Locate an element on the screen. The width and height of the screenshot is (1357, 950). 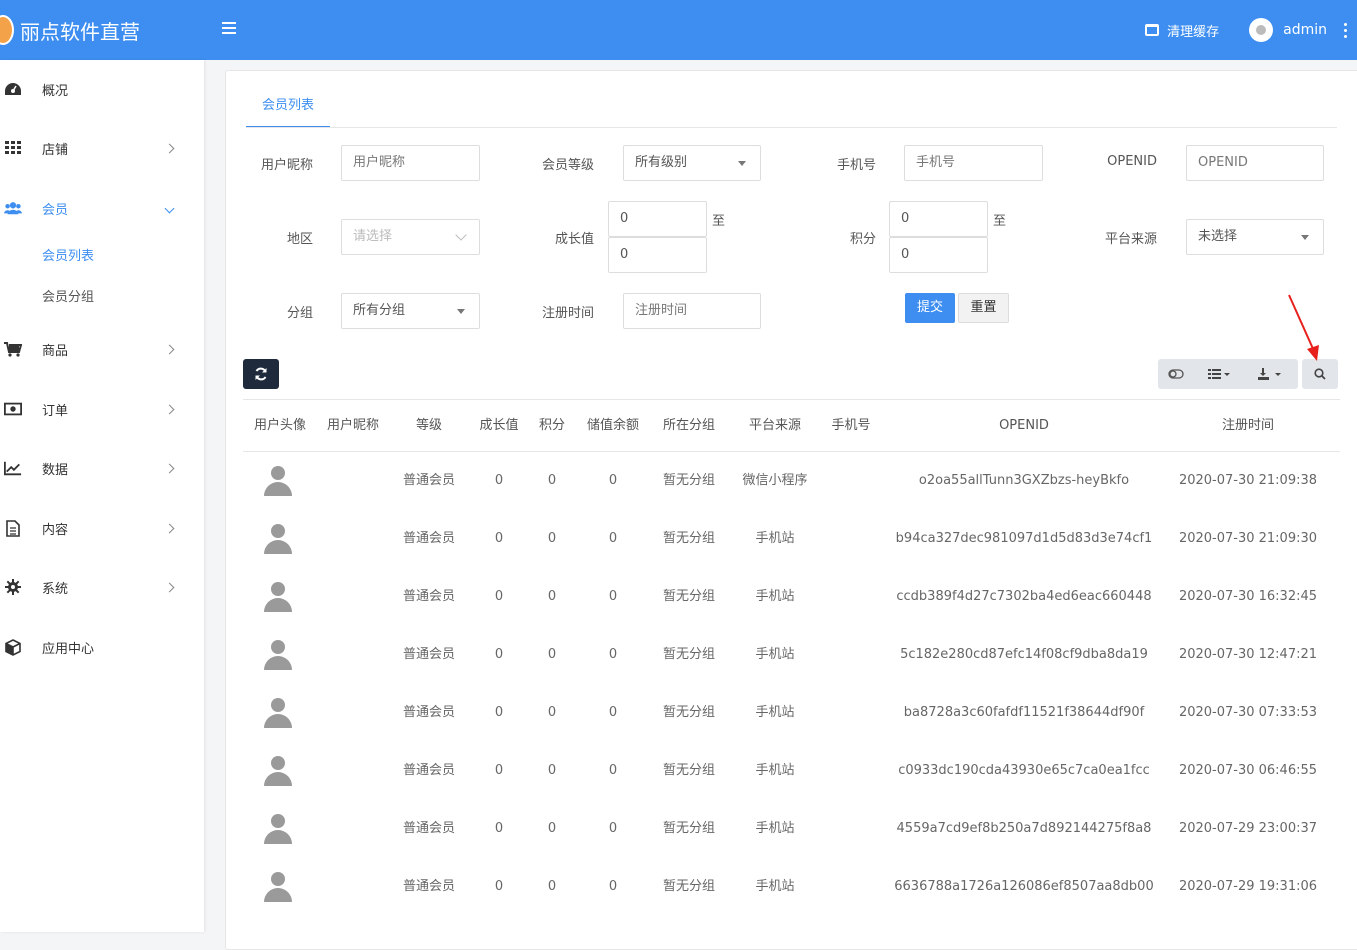
sidebar-item-system: 系统 is located at coordinates (102, 587).